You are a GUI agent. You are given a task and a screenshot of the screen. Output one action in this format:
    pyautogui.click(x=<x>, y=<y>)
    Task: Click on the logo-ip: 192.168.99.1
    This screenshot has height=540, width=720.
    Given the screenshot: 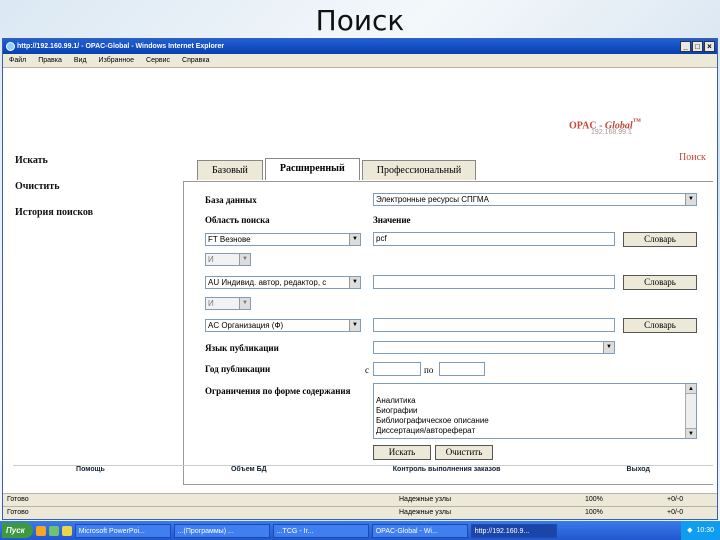 What is the action you would take?
    pyautogui.click(x=611, y=132)
    